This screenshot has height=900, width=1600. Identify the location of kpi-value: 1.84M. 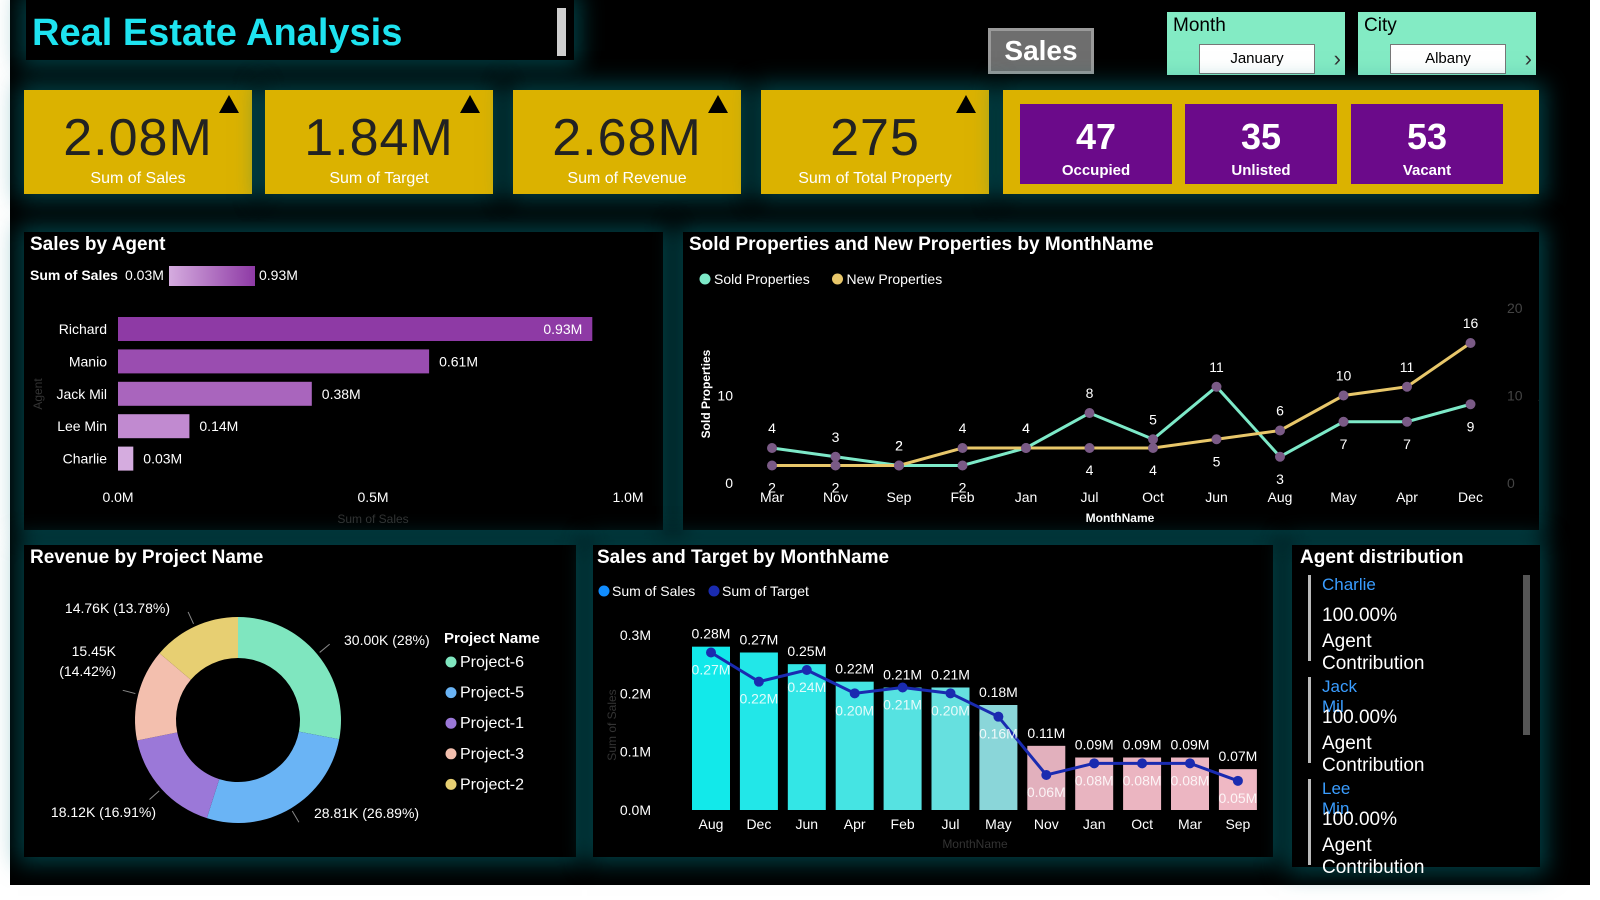
(379, 138).